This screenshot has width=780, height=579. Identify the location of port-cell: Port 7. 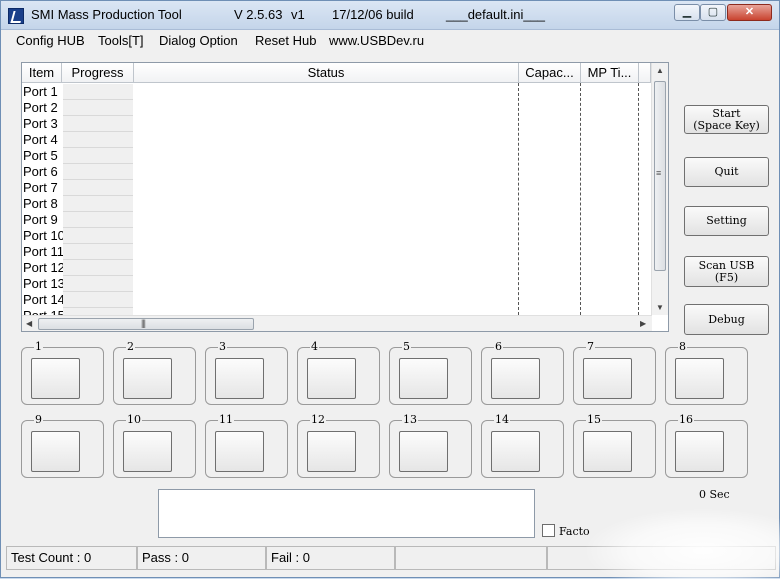
(40, 187).